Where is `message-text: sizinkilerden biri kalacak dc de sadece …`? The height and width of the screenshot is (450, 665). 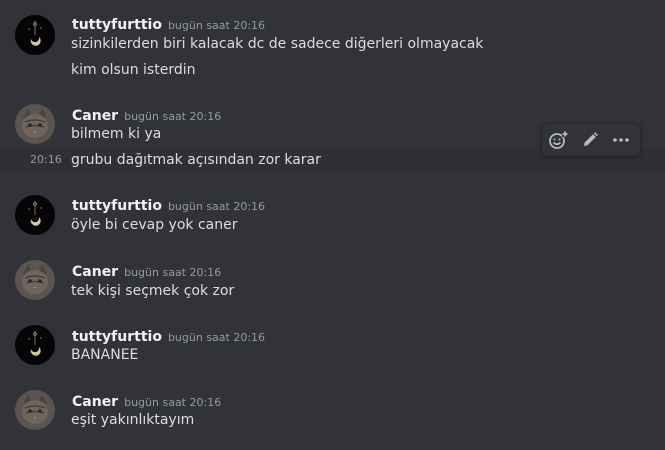 message-text: sizinkilerden biri kalacak dc de sadece … is located at coordinates (277, 44).